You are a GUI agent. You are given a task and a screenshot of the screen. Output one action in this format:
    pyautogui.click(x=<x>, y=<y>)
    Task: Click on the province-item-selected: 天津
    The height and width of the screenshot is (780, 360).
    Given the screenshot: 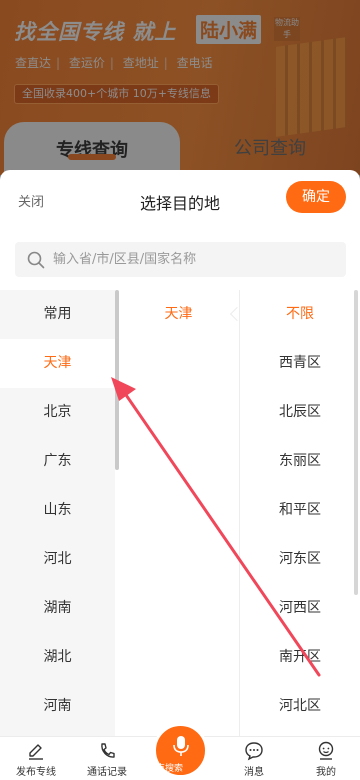 What is the action you would take?
    pyautogui.click(x=57, y=363)
    